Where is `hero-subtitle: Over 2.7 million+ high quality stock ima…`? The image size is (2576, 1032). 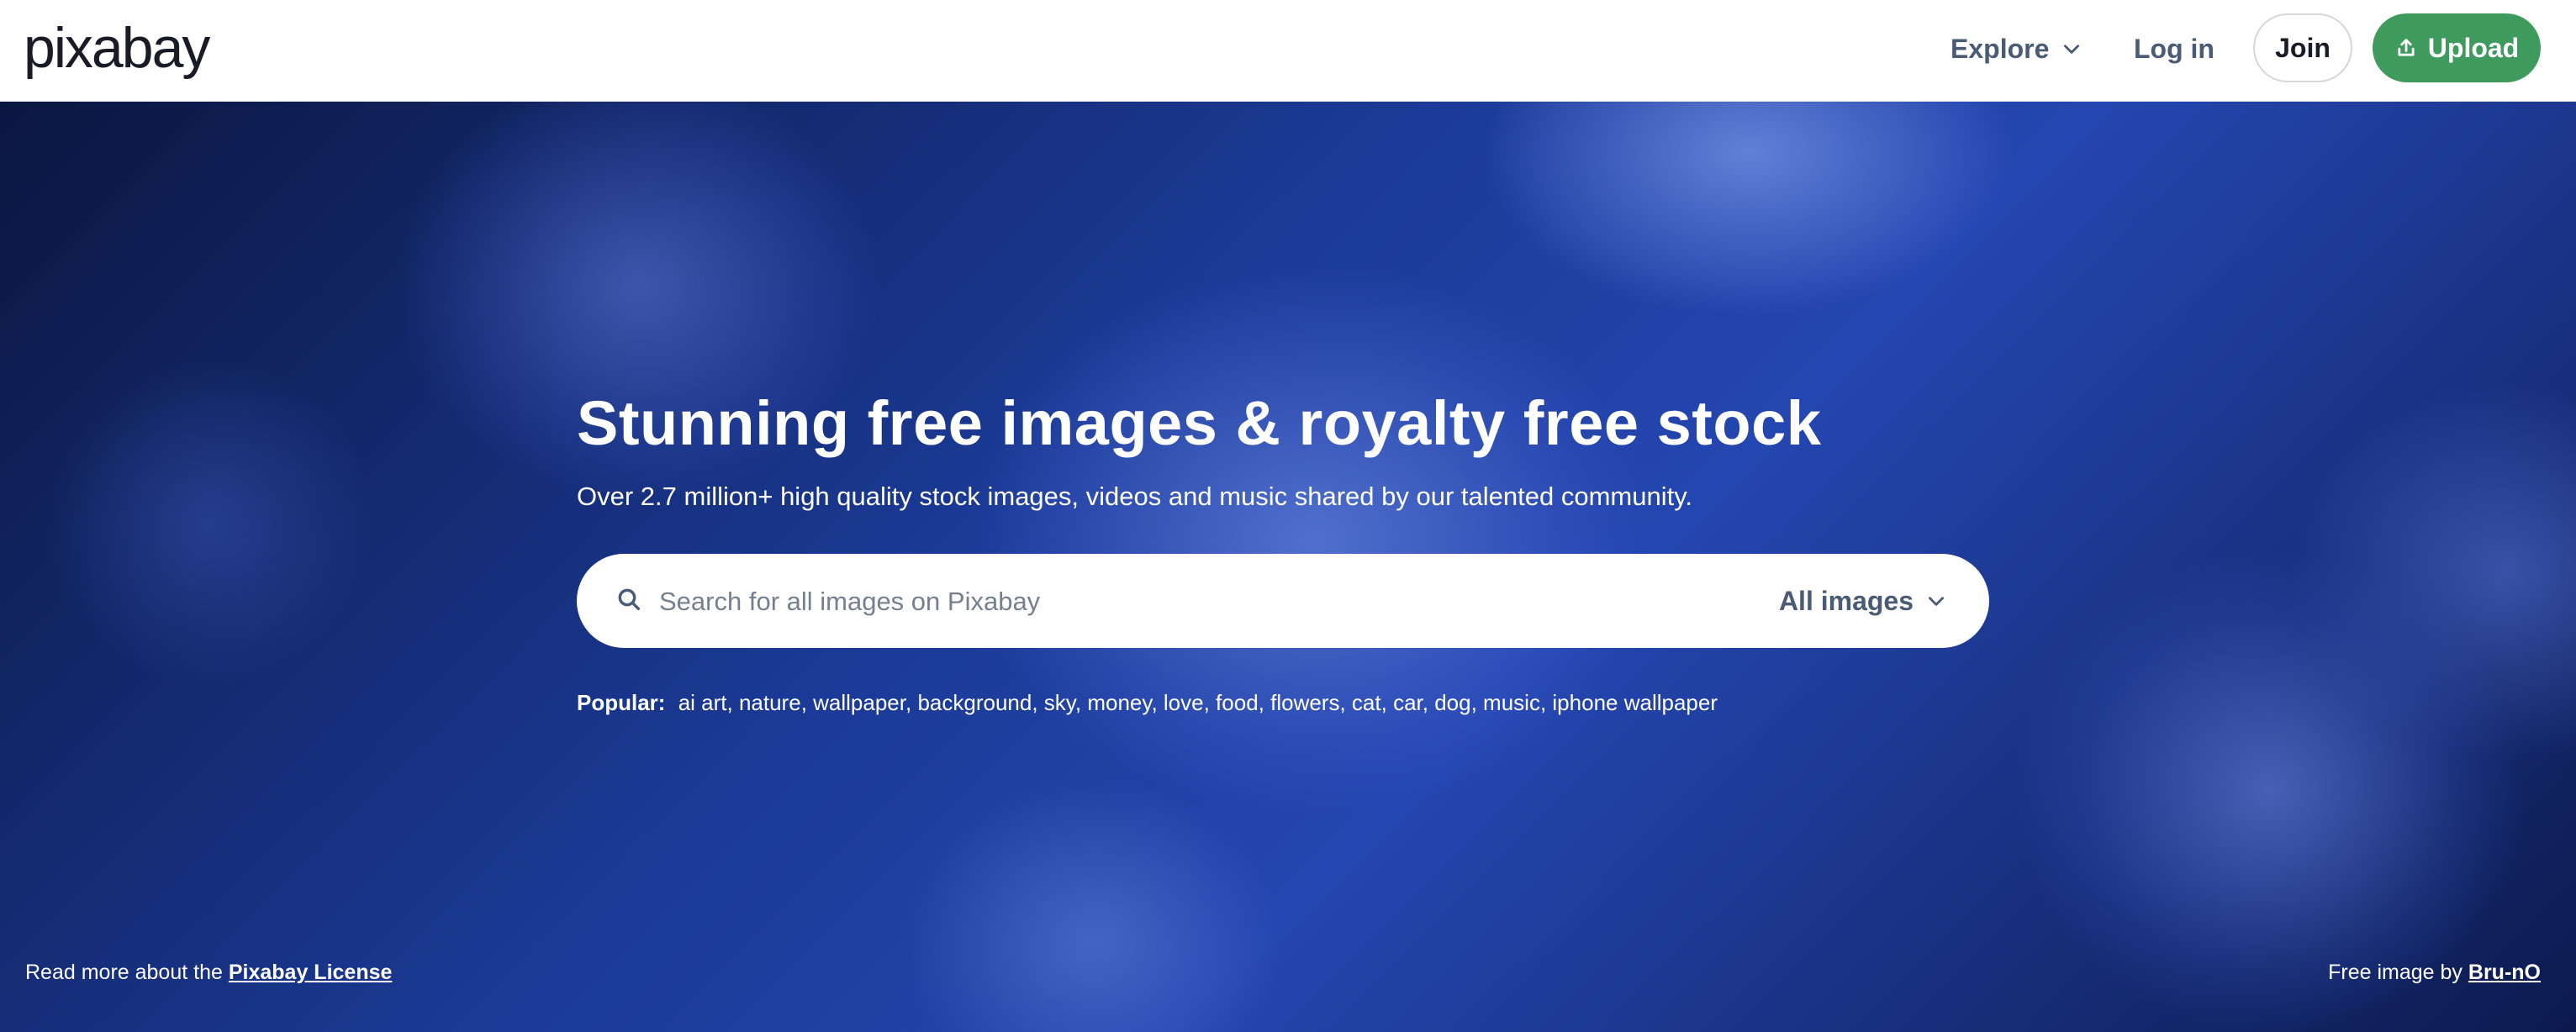
hero-subtitle: Over 2.7 million+ high quality stock ima… is located at coordinates (1135, 496).